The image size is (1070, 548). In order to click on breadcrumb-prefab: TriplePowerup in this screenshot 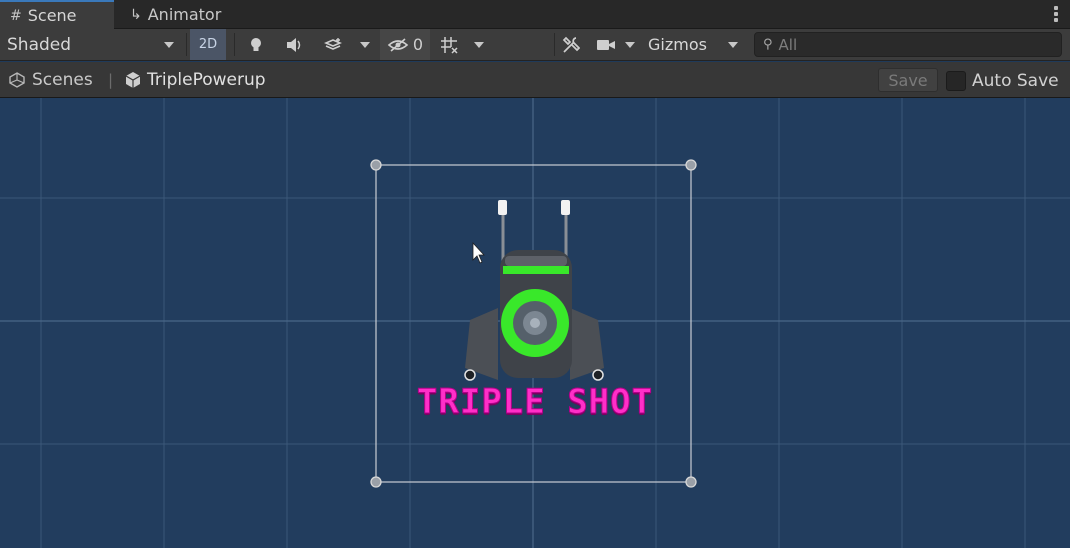, I will do `click(195, 80)`.